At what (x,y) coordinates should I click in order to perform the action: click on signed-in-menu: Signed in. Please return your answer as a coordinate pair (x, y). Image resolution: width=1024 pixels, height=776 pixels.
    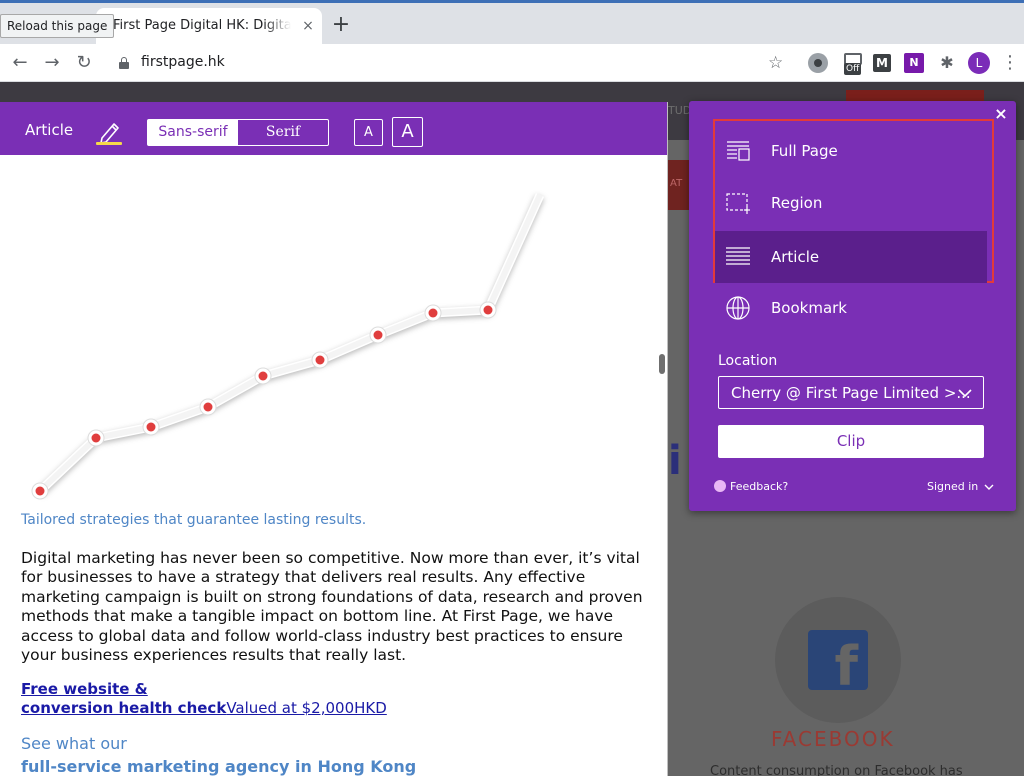
    Looking at the image, I should click on (960, 486).